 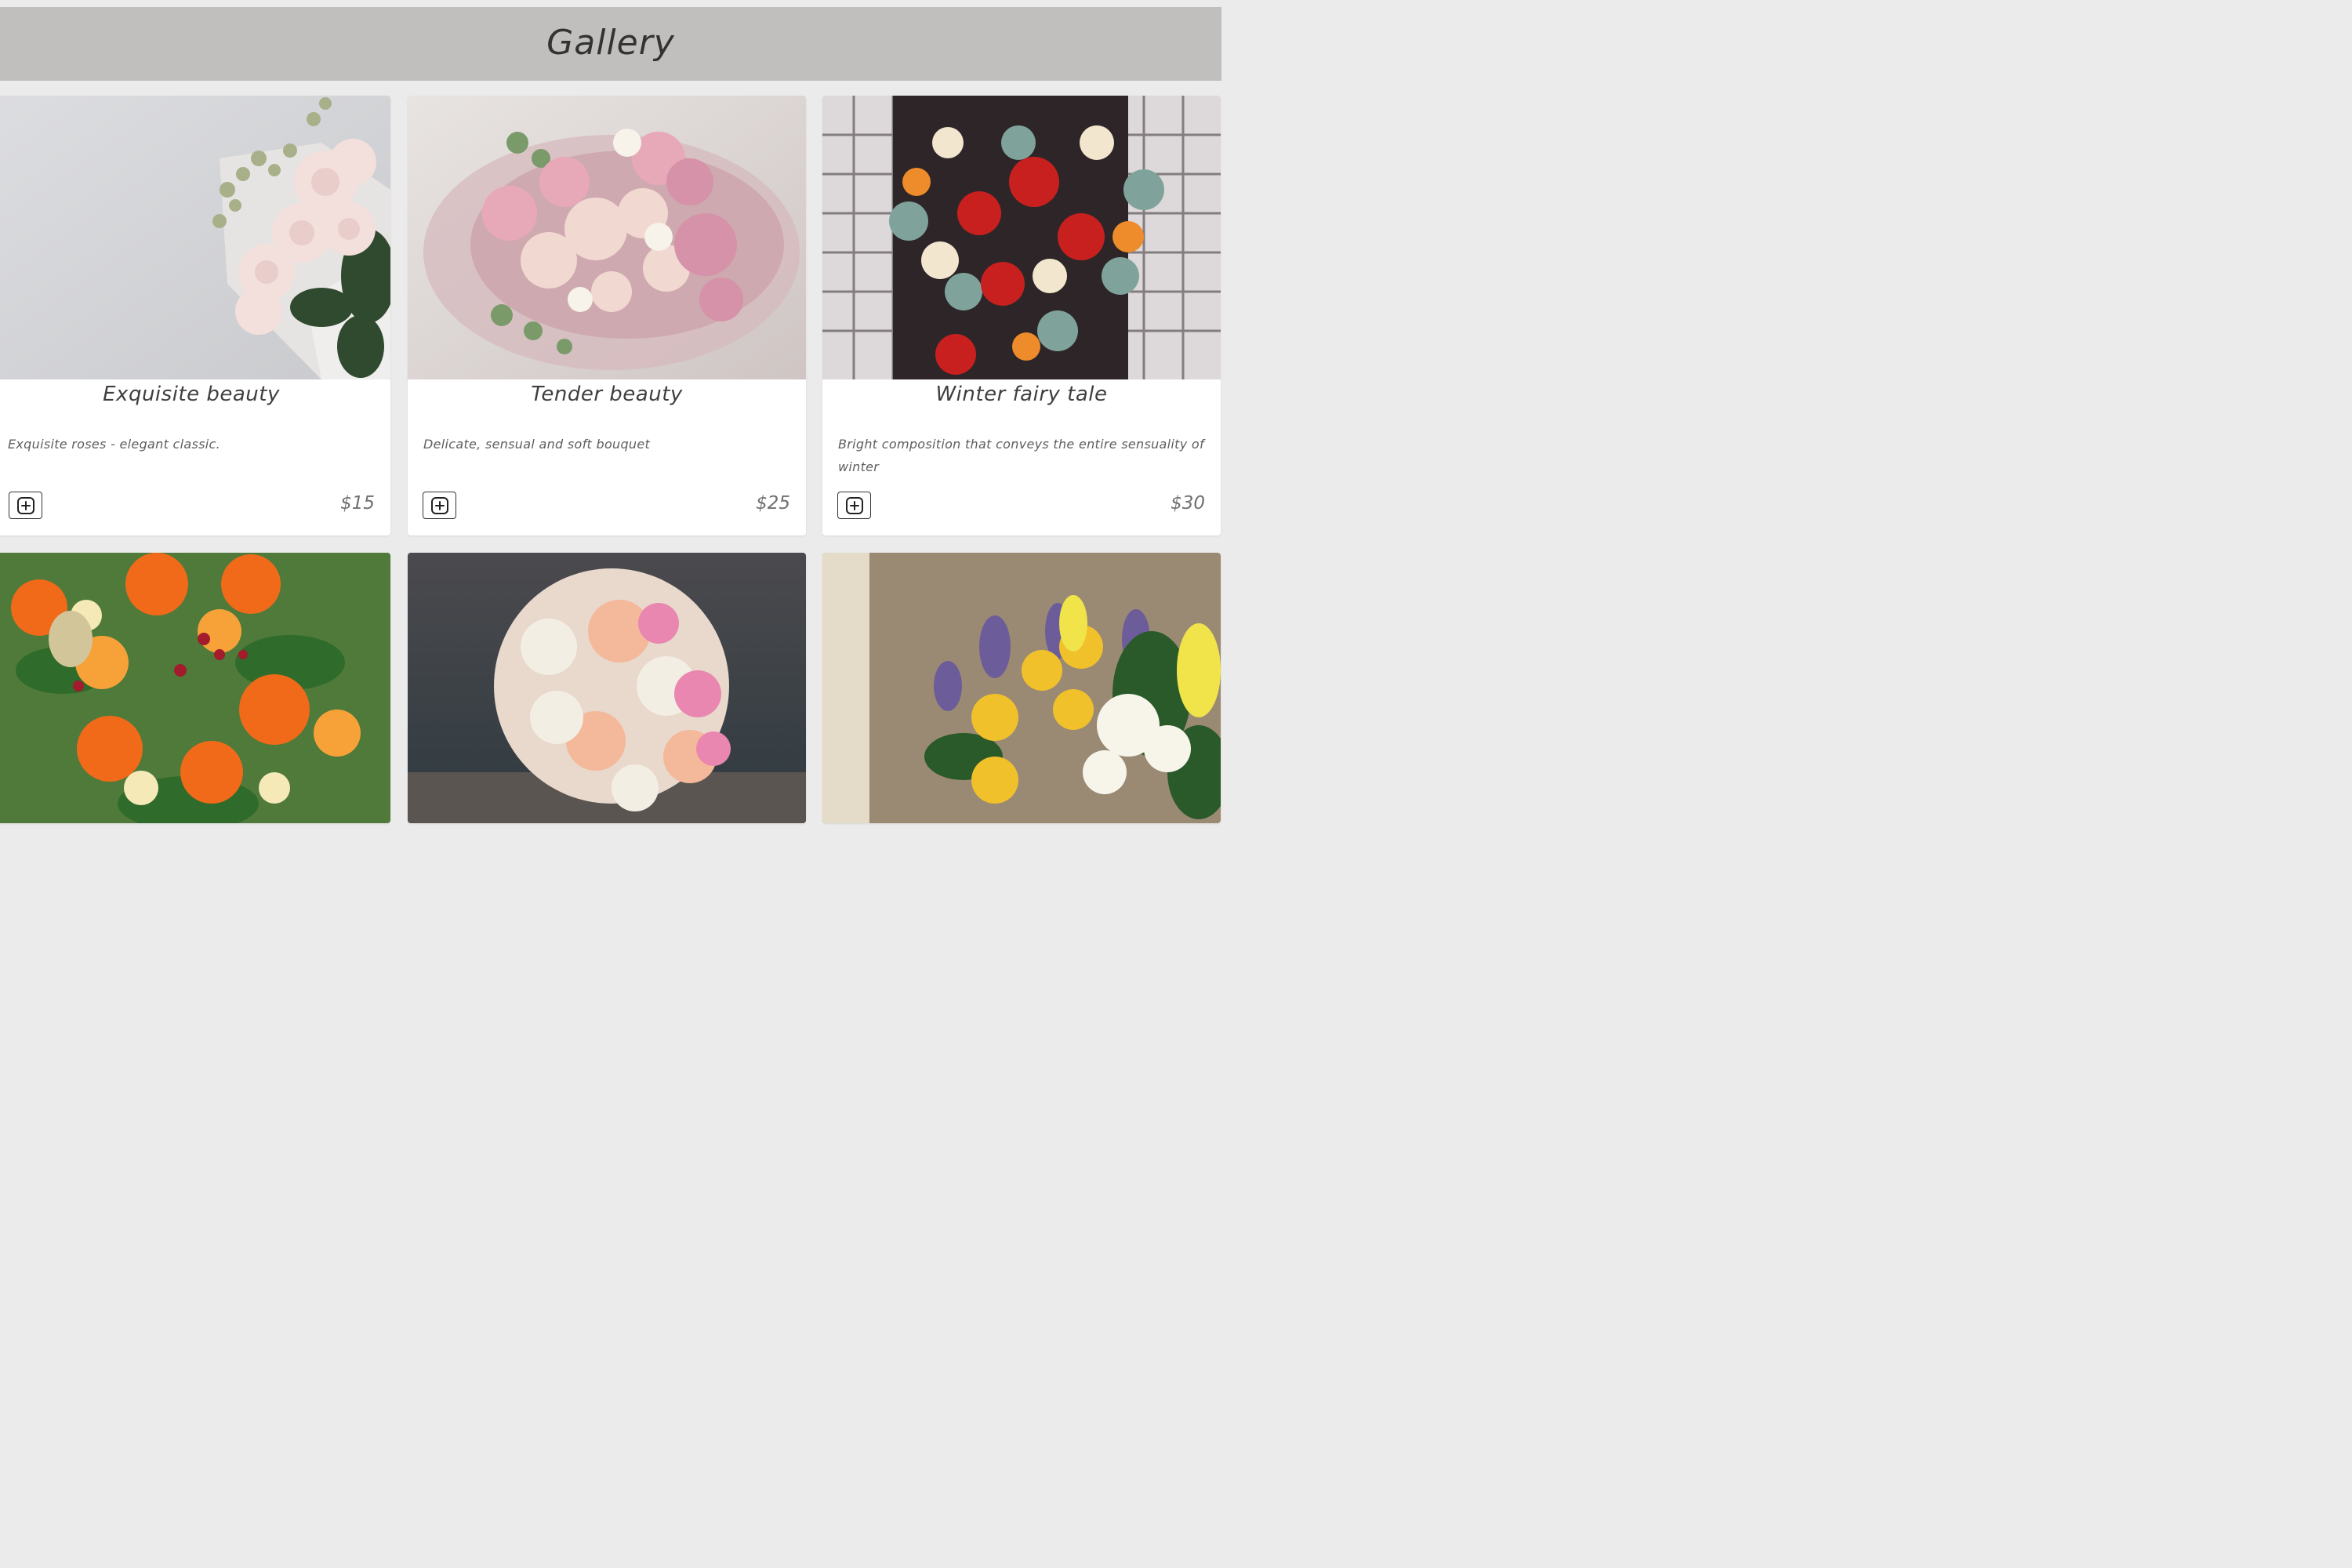 I want to click on gallery-header: Gallery, so click(x=610, y=44).